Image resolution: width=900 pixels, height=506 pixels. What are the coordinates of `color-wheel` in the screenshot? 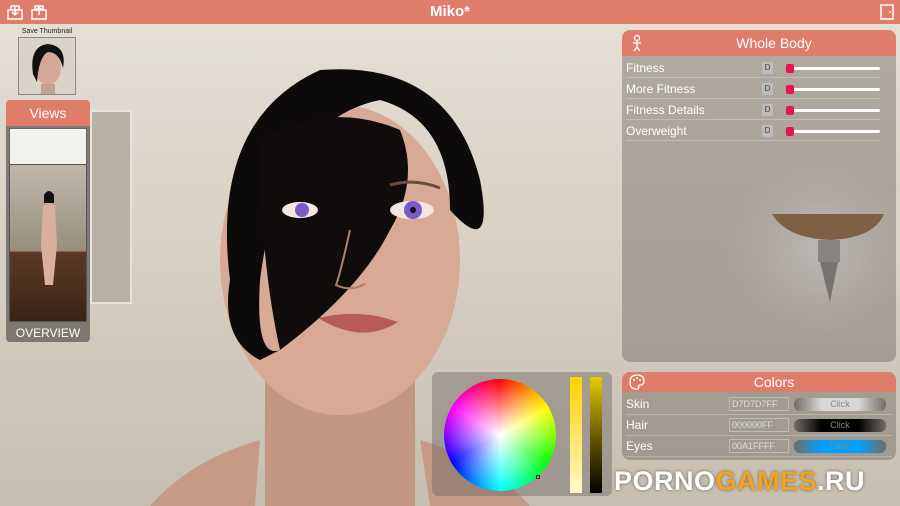 It's located at (500, 435).